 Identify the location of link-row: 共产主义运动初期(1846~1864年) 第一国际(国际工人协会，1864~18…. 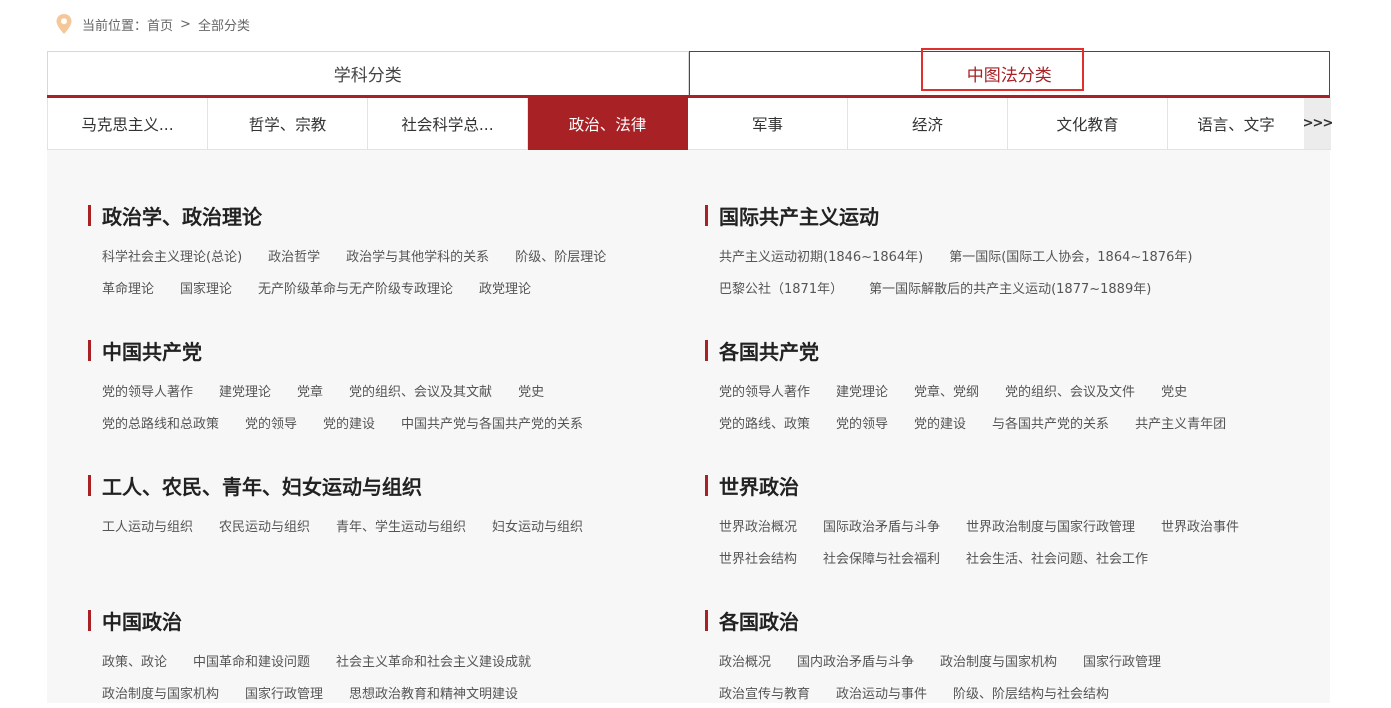
(968, 255).